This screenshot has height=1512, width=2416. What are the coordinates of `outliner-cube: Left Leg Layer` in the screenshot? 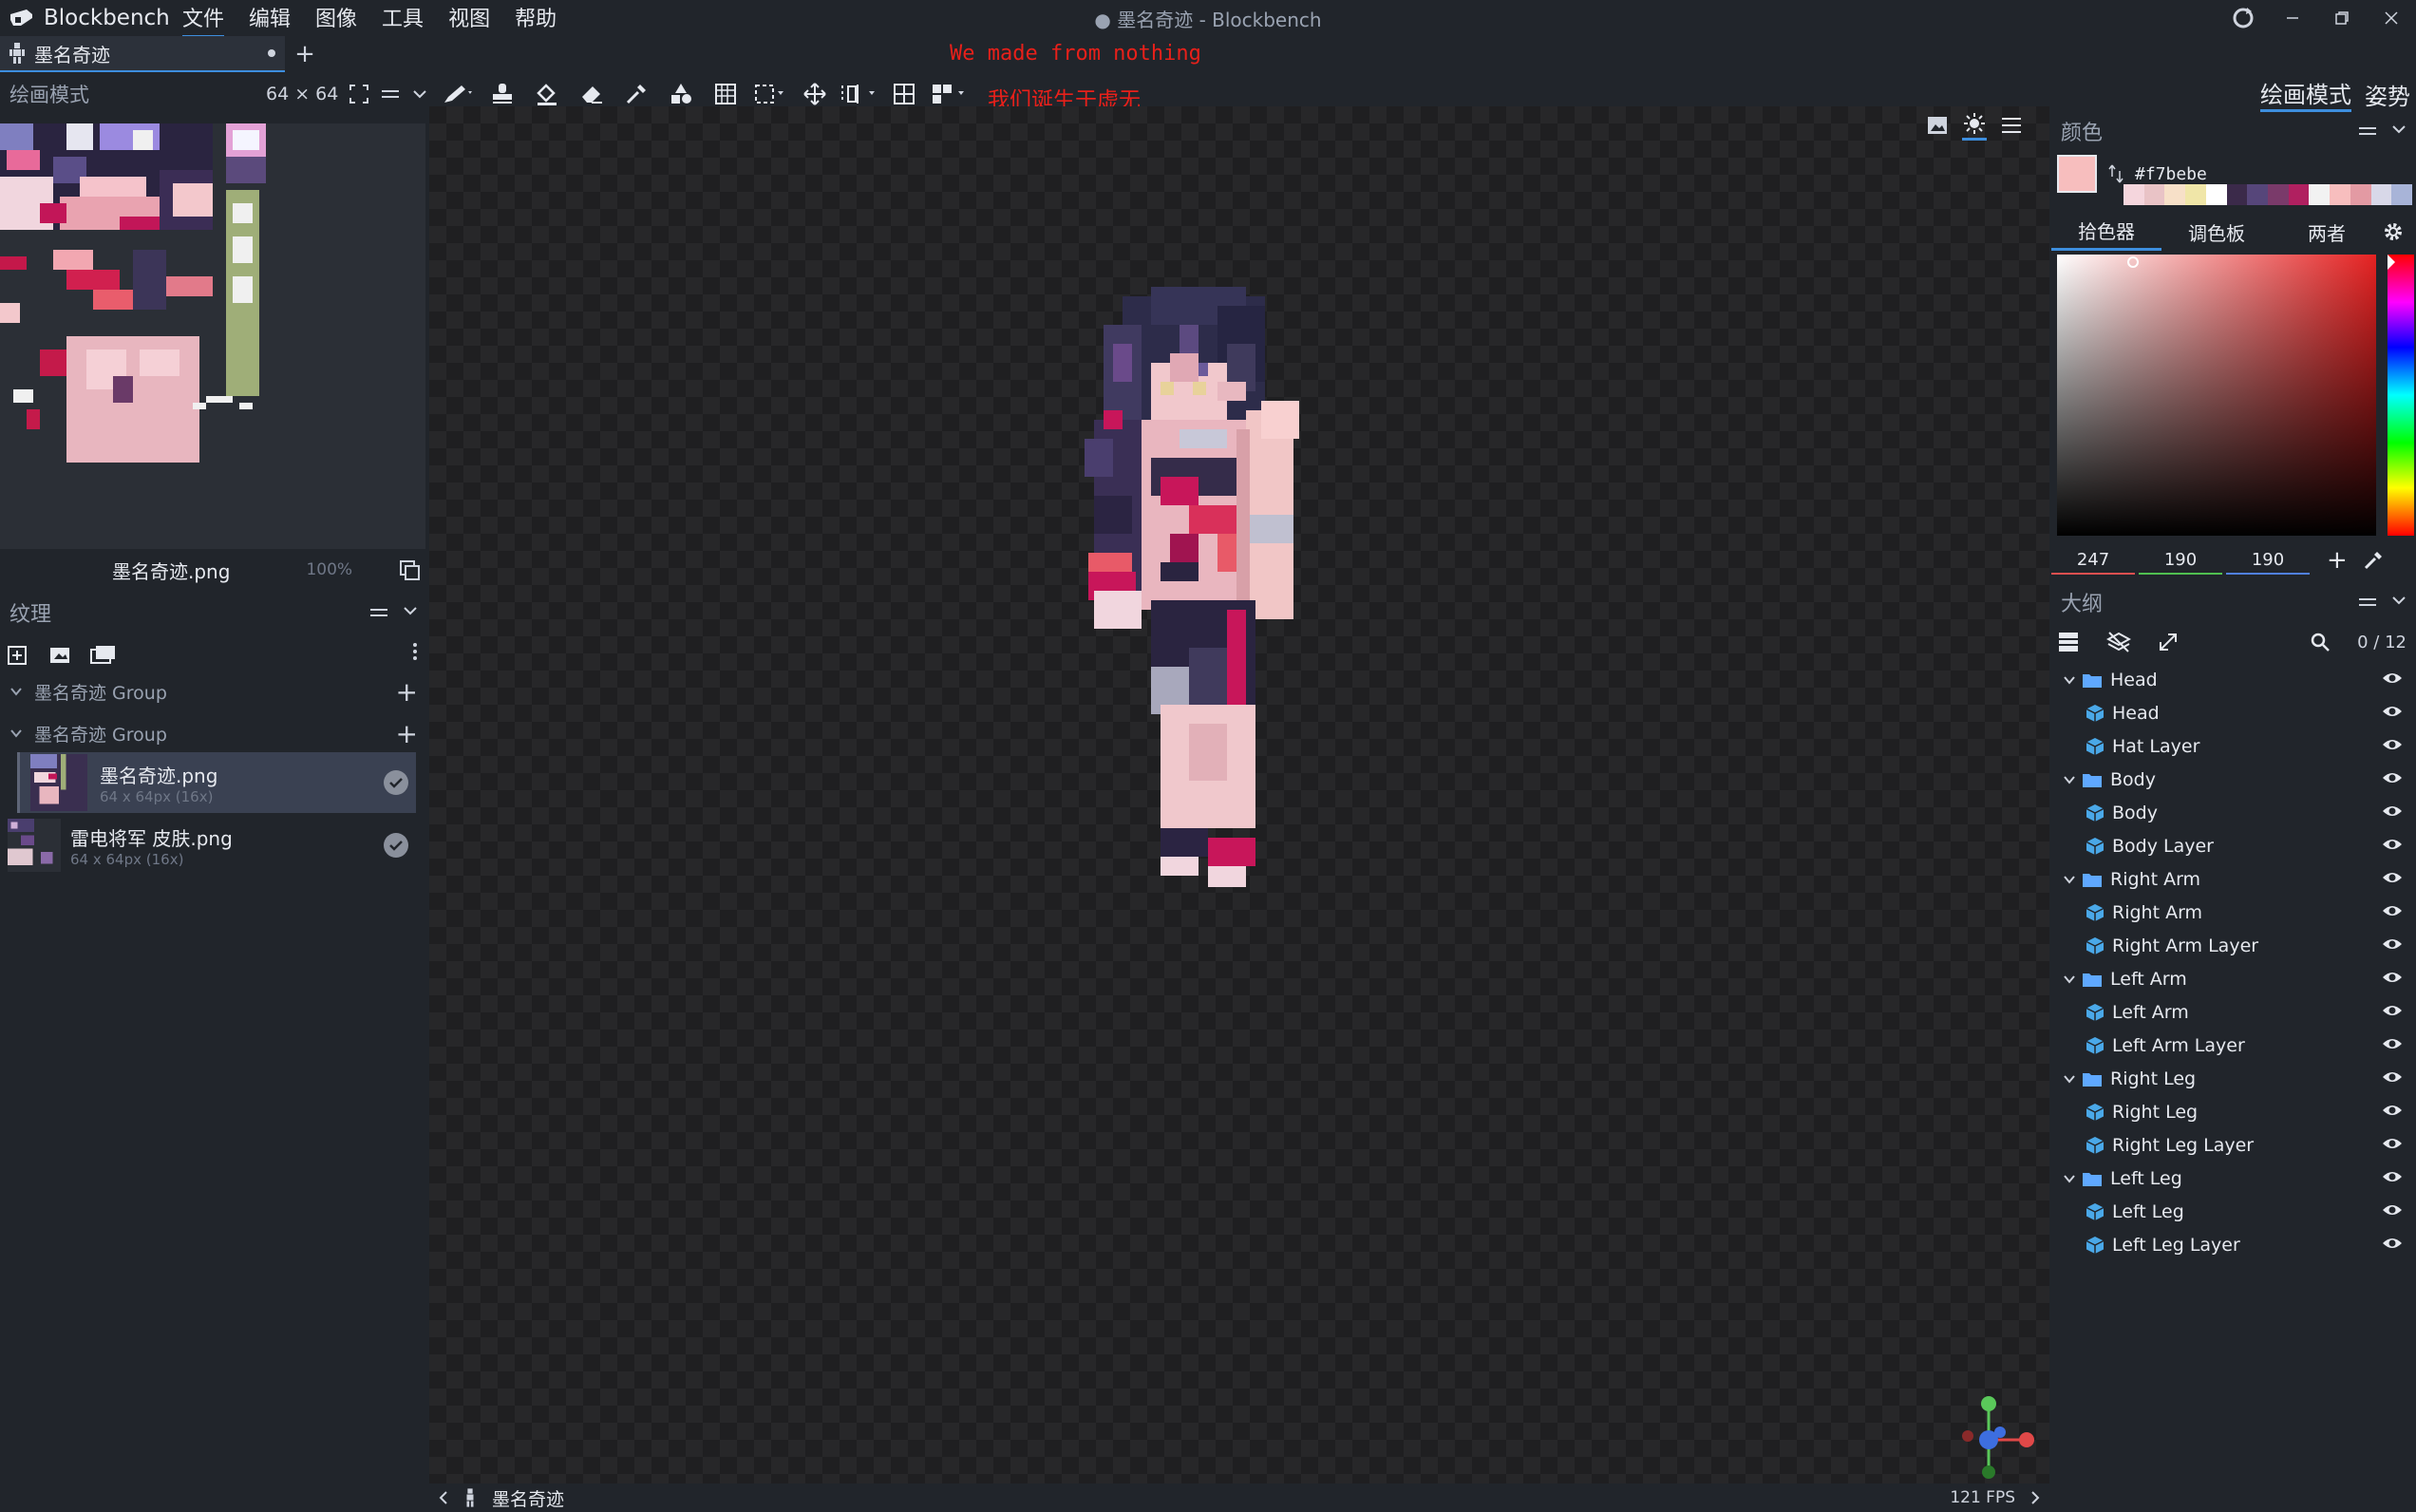 It's located at (2233, 1245).